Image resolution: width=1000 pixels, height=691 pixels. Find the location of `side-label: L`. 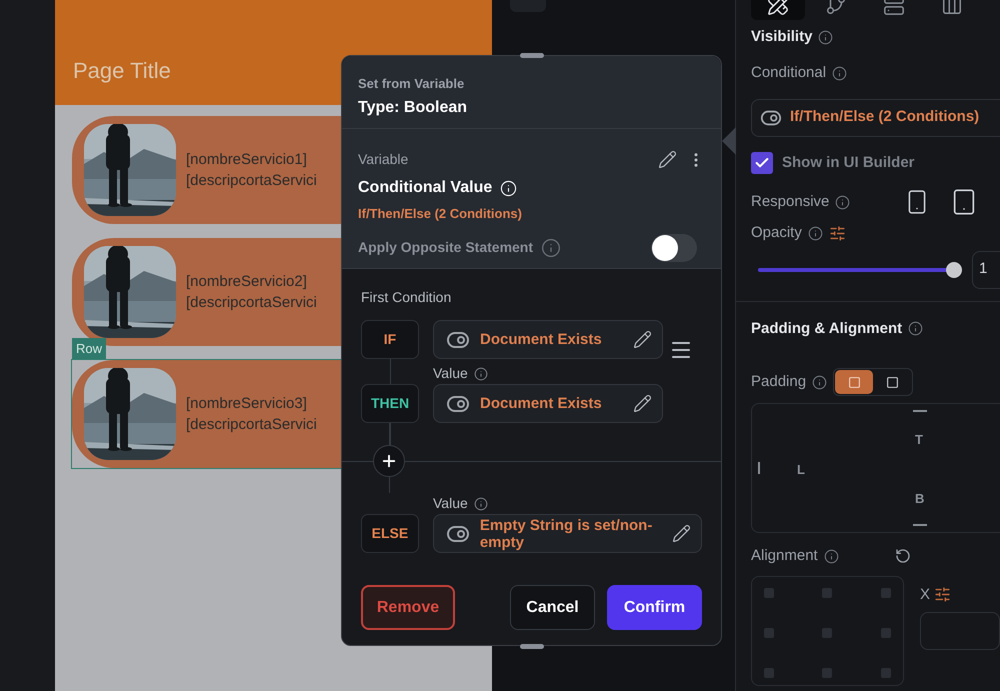

side-label: L is located at coordinates (801, 470).